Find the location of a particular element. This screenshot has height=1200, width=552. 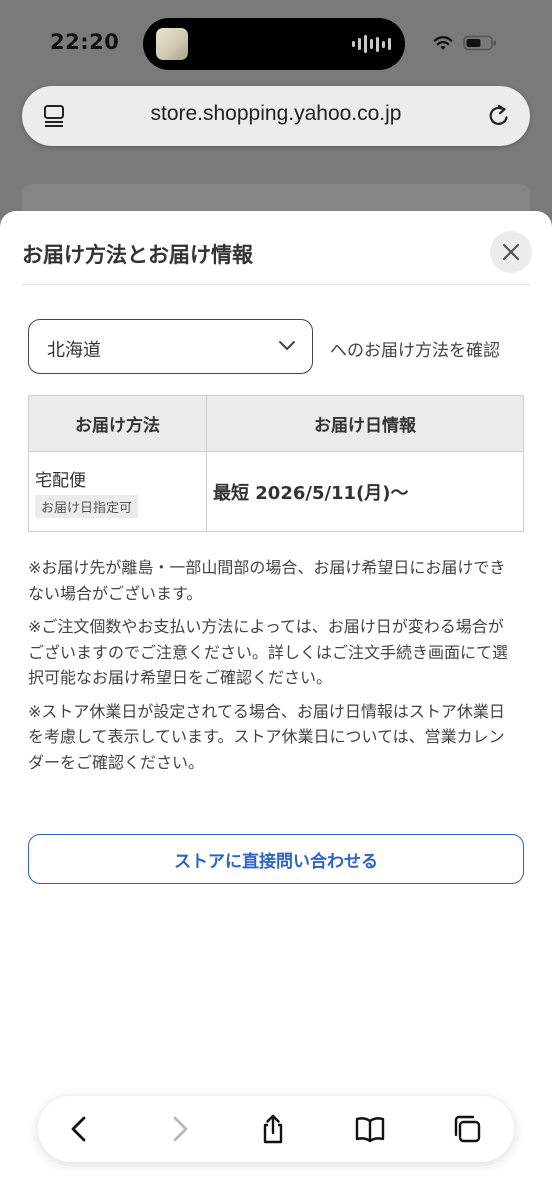

reload-icon is located at coordinates (499, 116).